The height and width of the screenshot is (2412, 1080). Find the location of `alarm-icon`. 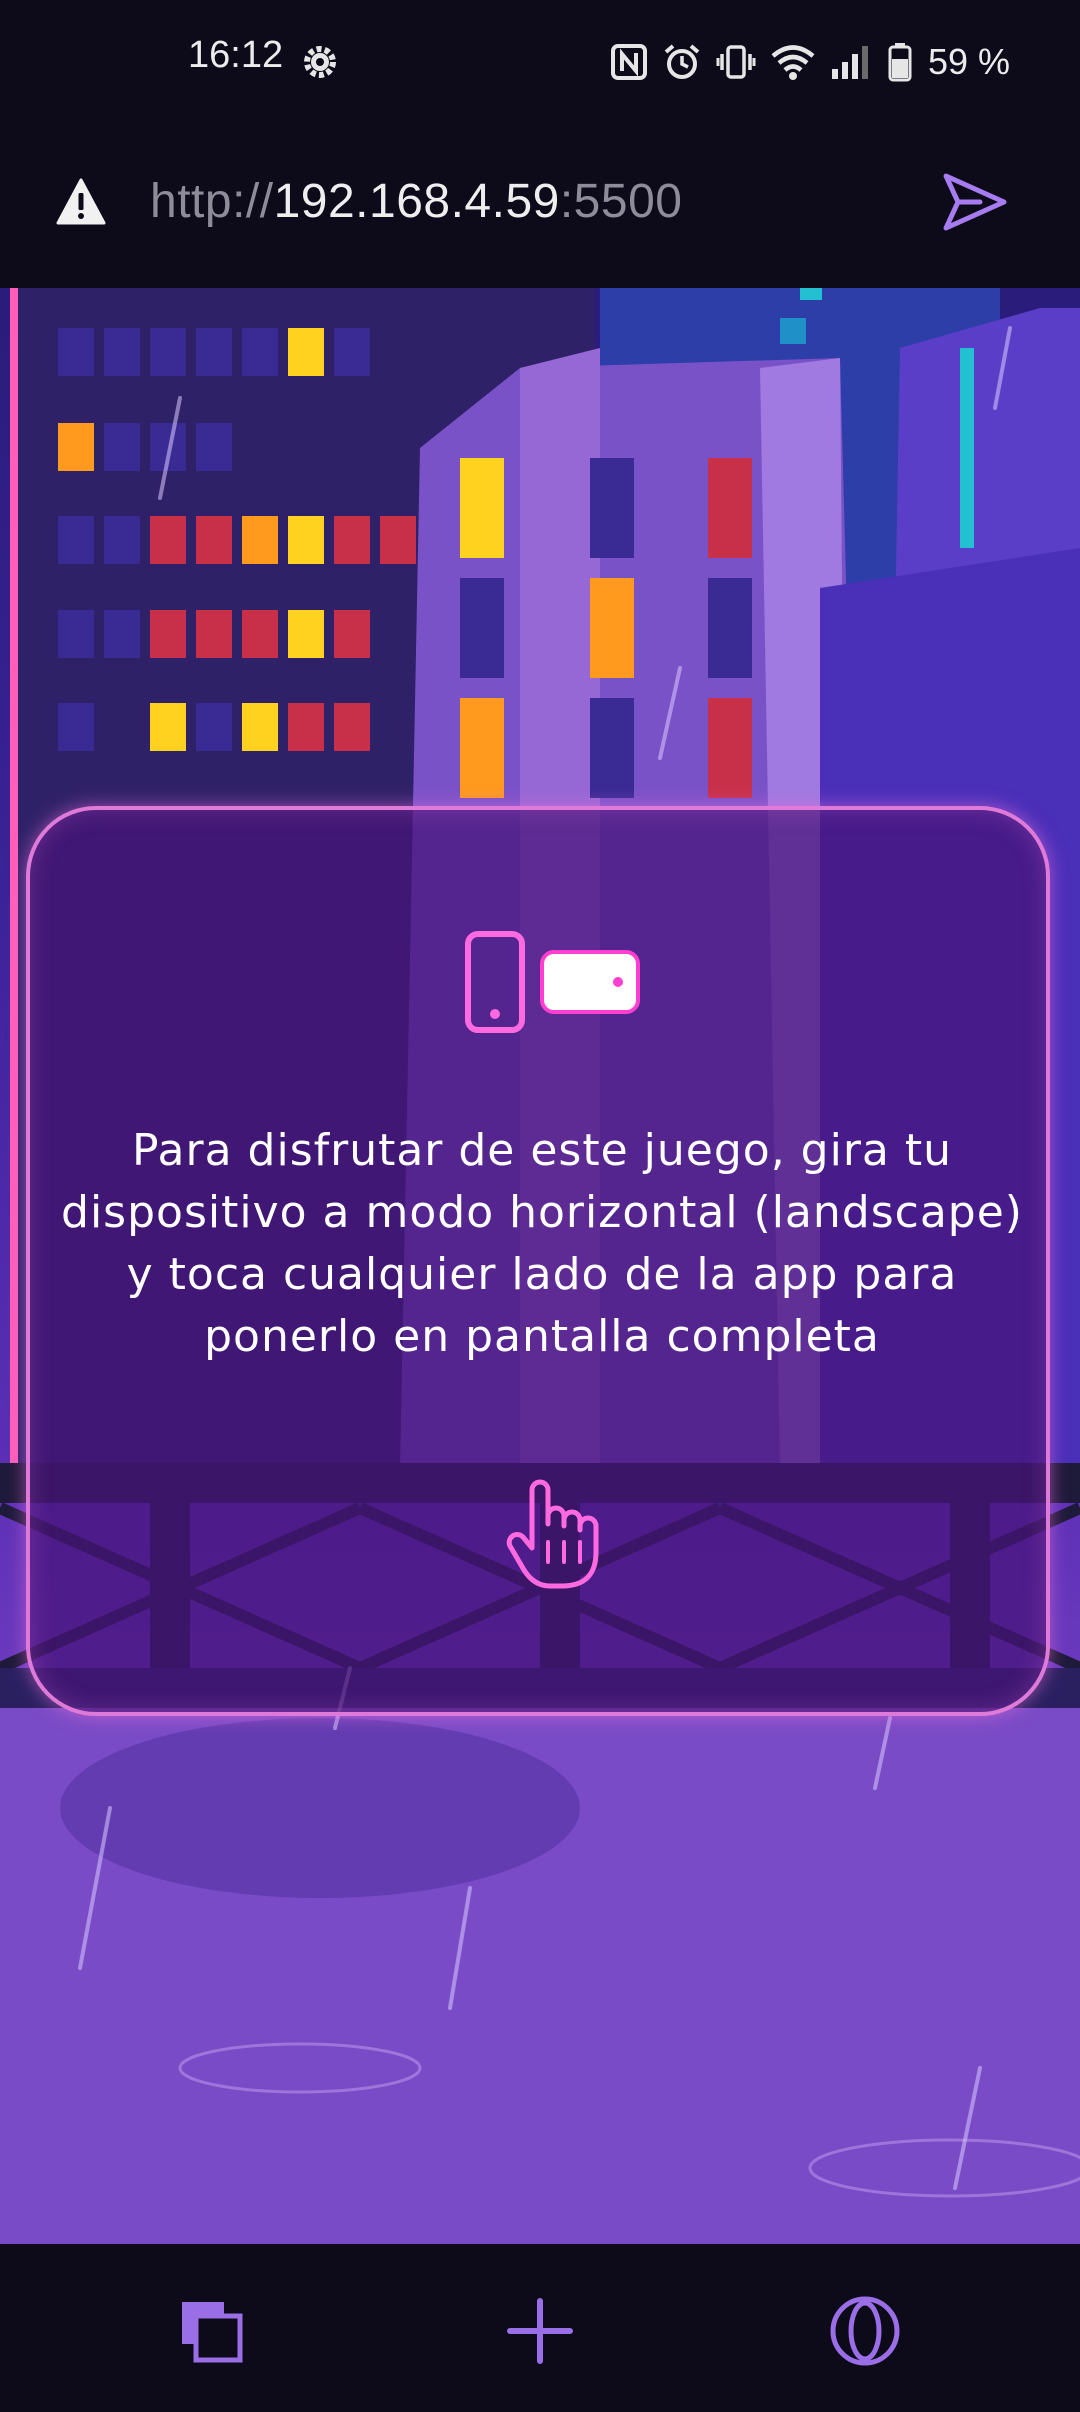

alarm-icon is located at coordinates (682, 61).